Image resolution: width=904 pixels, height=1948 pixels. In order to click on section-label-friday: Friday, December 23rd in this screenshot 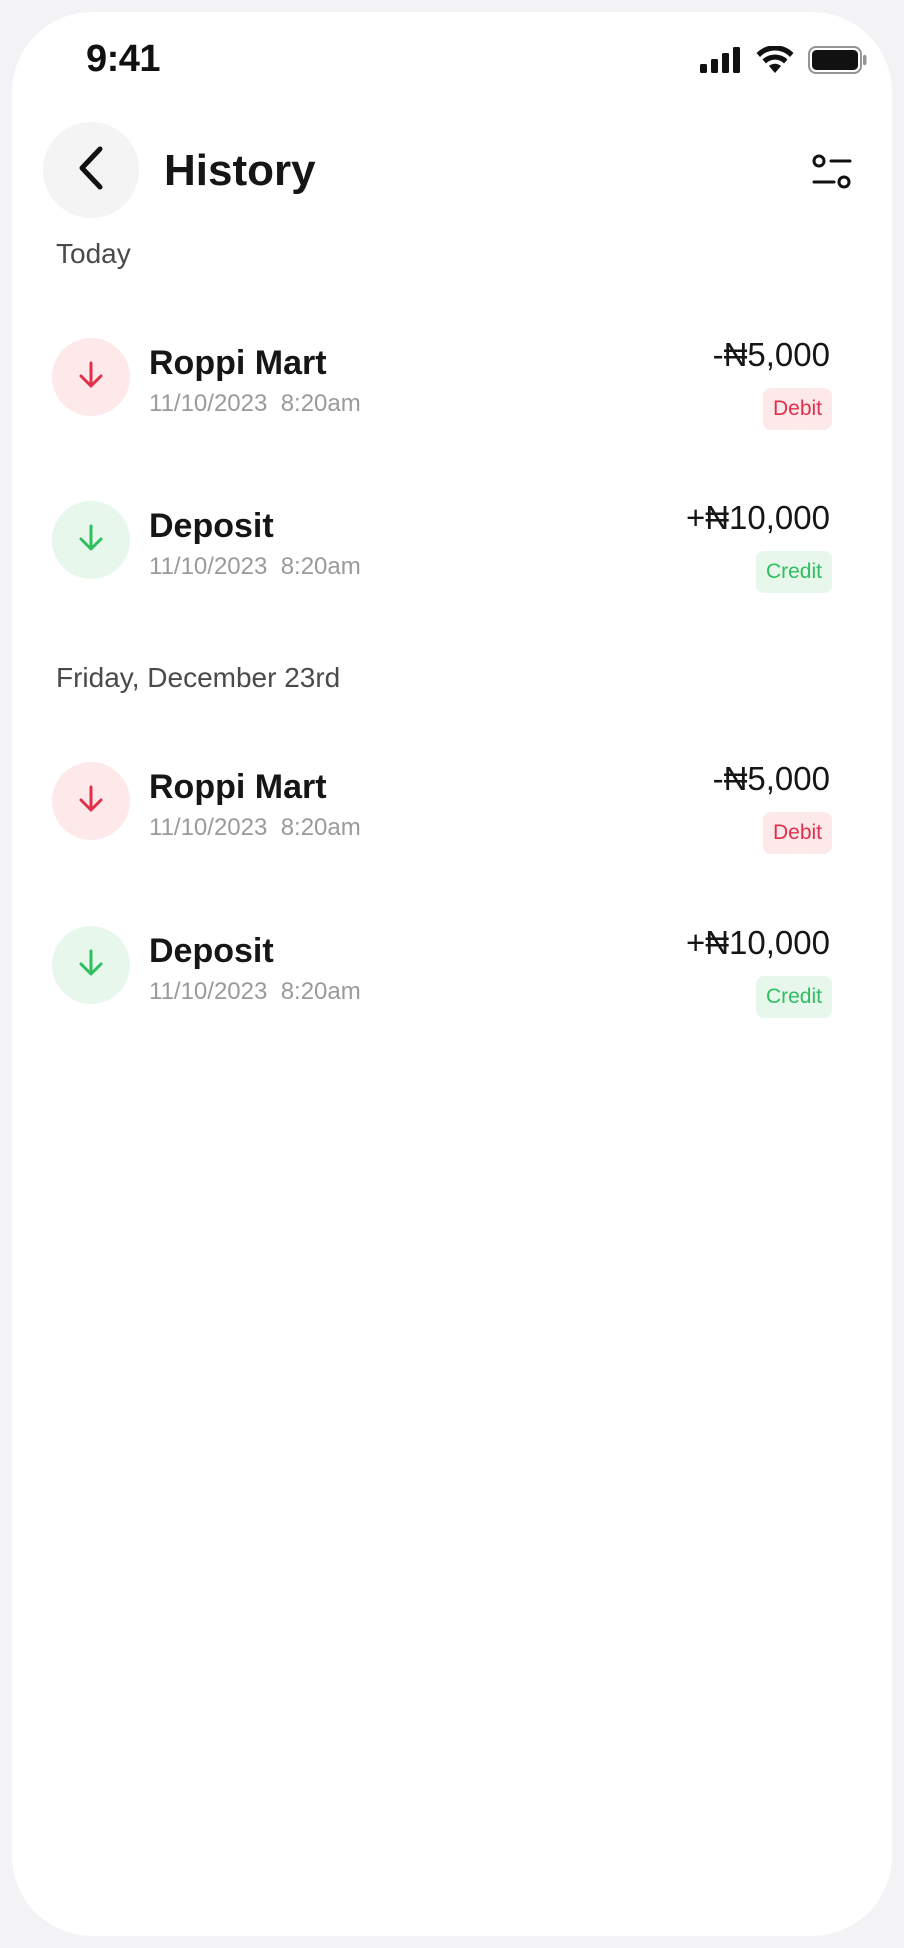, I will do `click(198, 677)`.